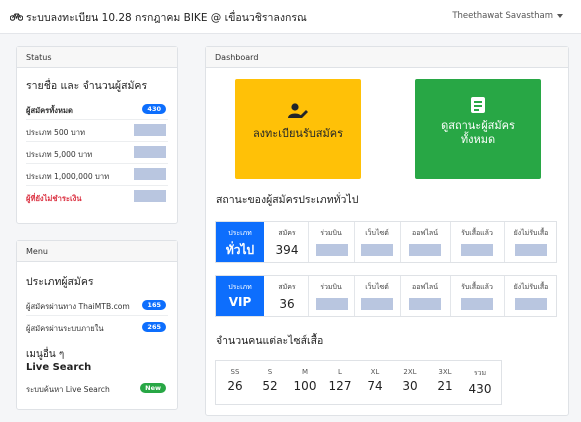 This screenshot has width=581, height=422. Describe the element at coordinates (445, 372) in the screenshot. I see `size-label: 3XL` at that location.